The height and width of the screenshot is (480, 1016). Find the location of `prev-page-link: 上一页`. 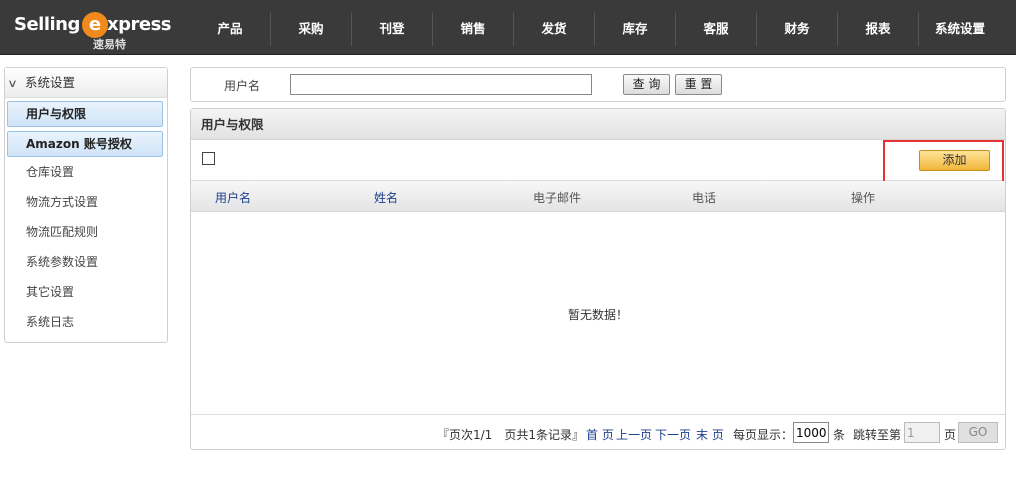

prev-page-link: 上一页 is located at coordinates (634, 434).